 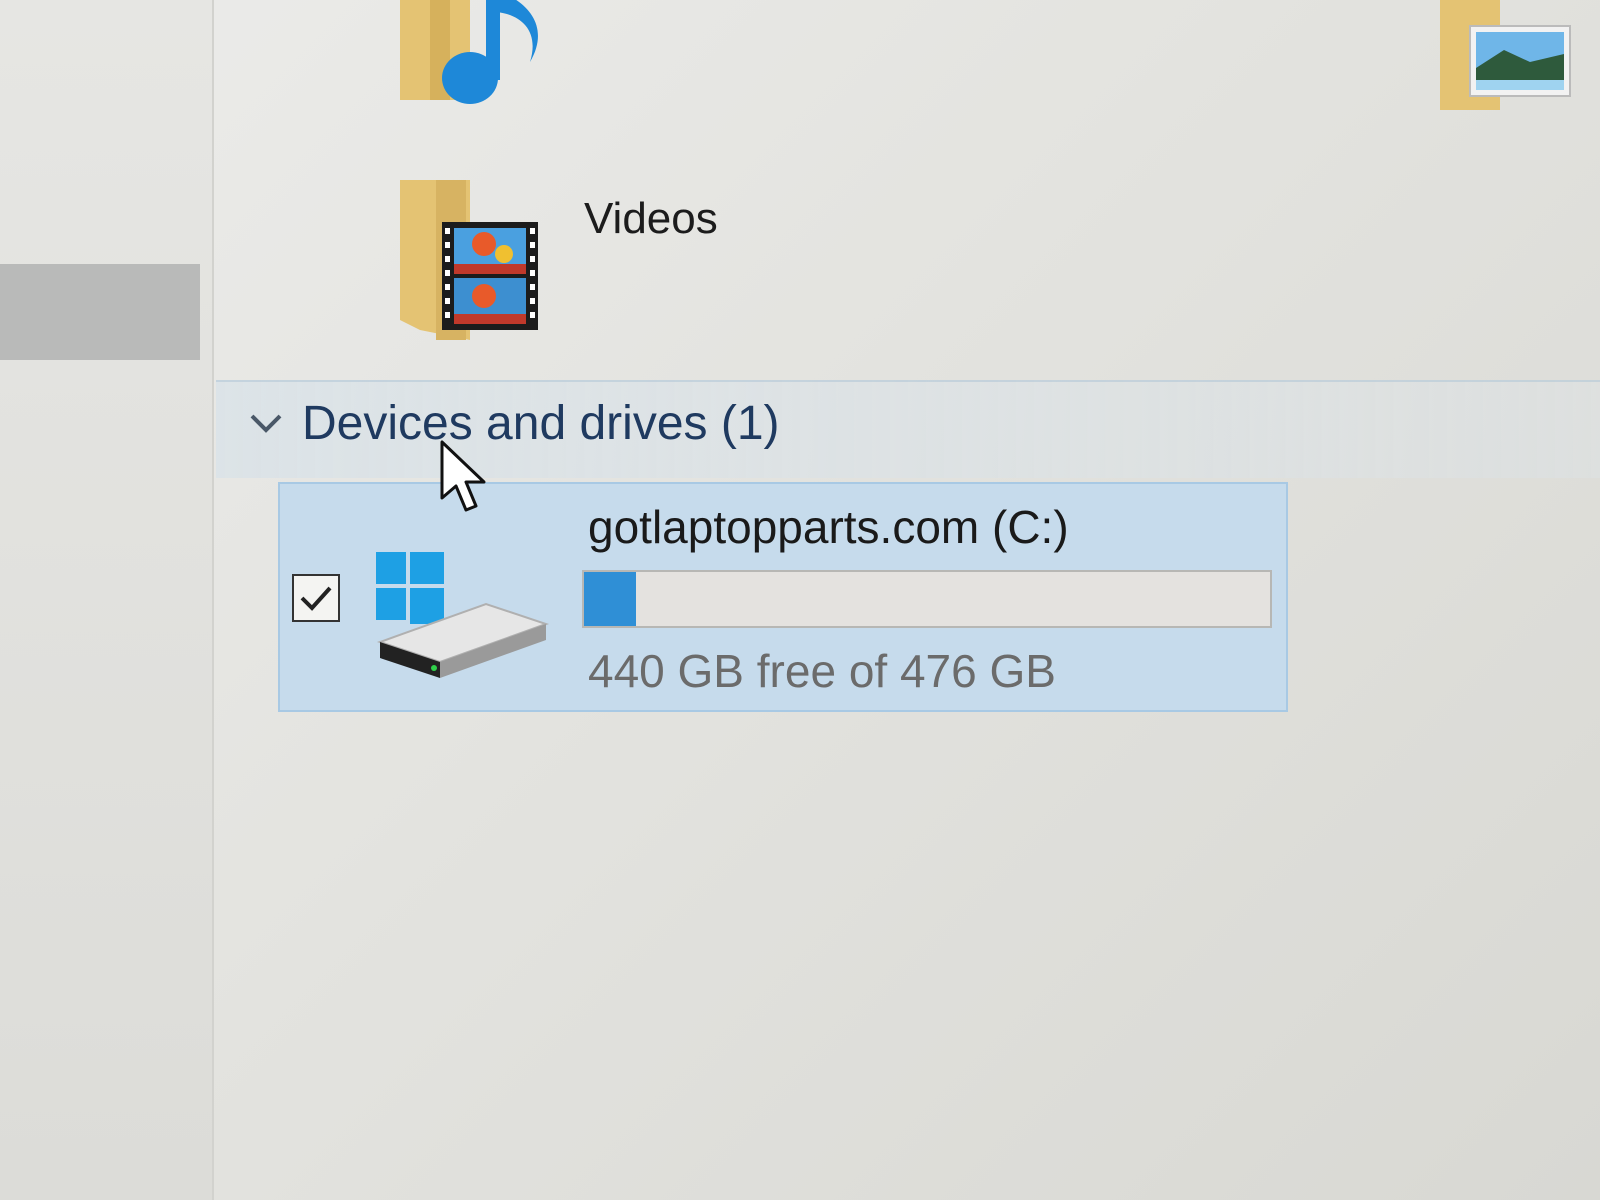 What do you see at coordinates (908, 429) in the screenshot?
I see `devices-and-drives-header: Devices and drives (1)` at bounding box center [908, 429].